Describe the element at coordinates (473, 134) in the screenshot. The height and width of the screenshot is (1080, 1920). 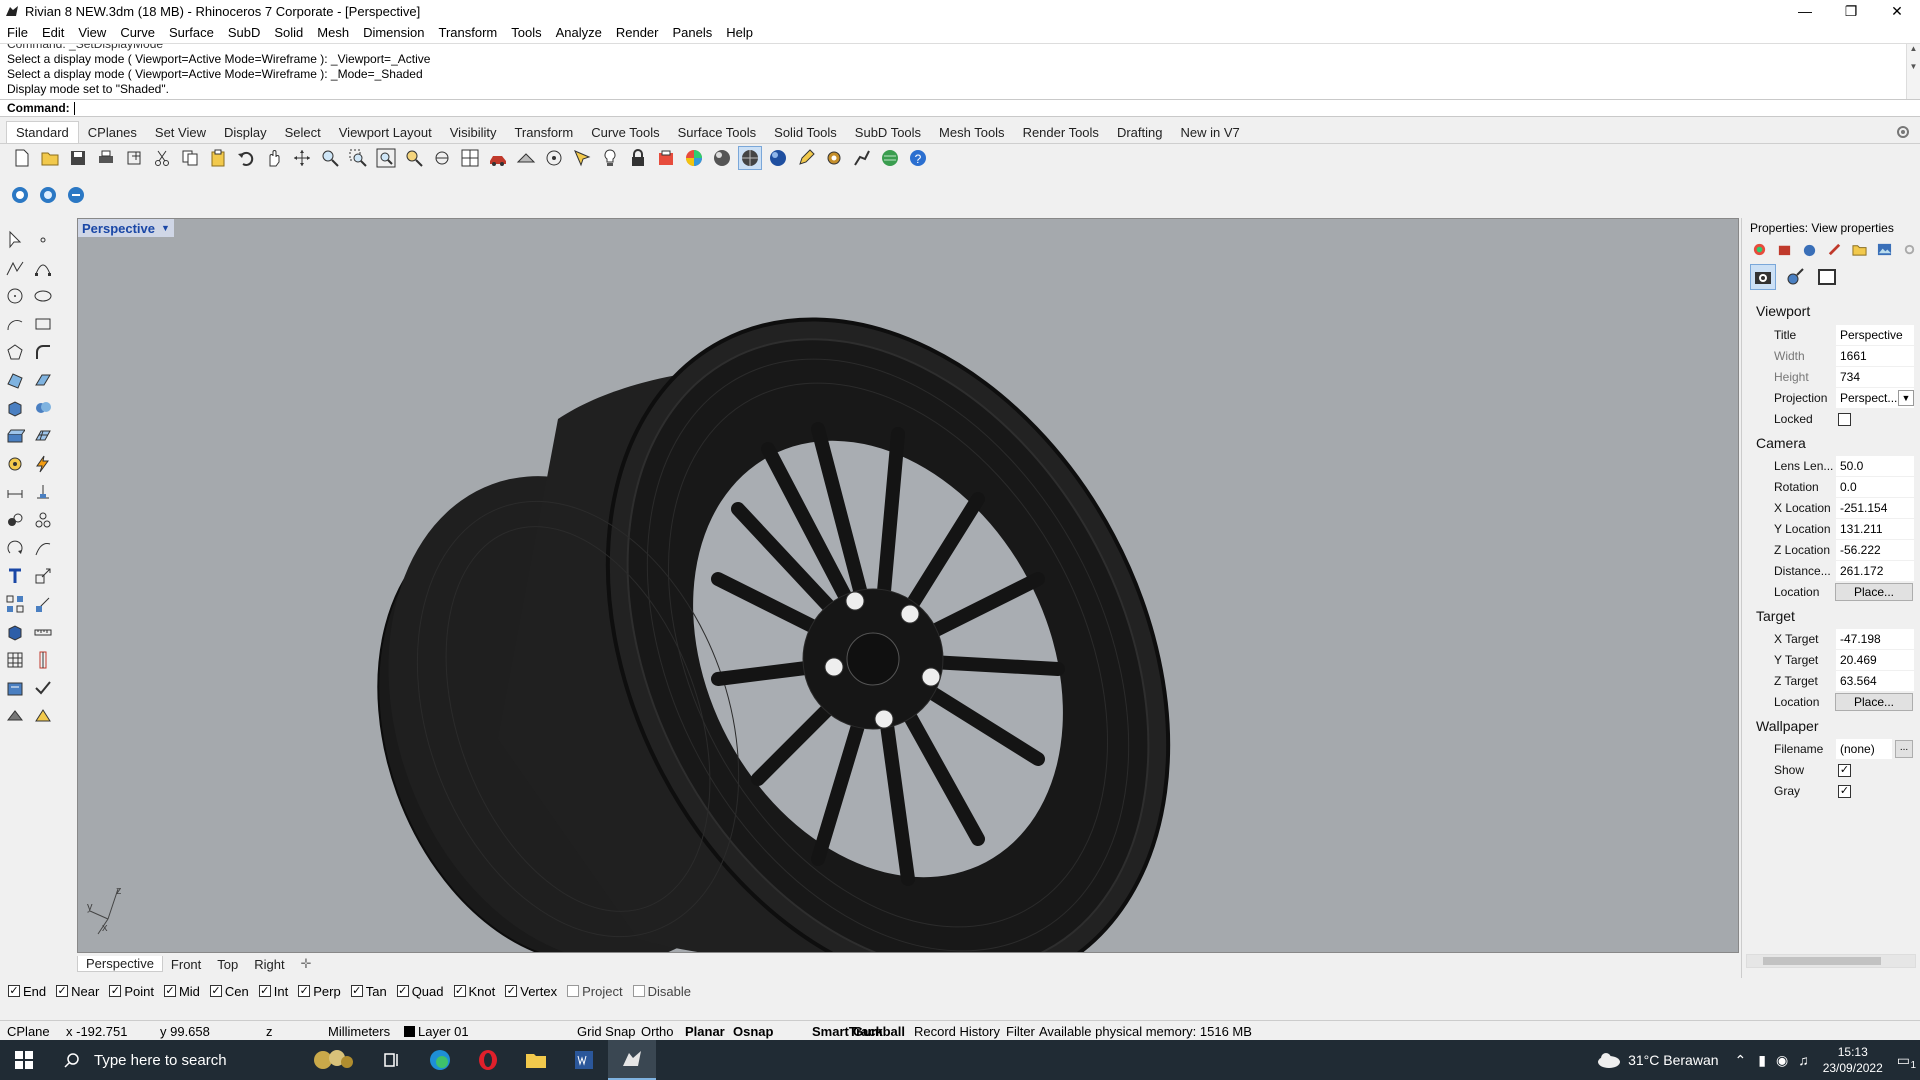
I see `tab-visibility: Visibility` at that location.